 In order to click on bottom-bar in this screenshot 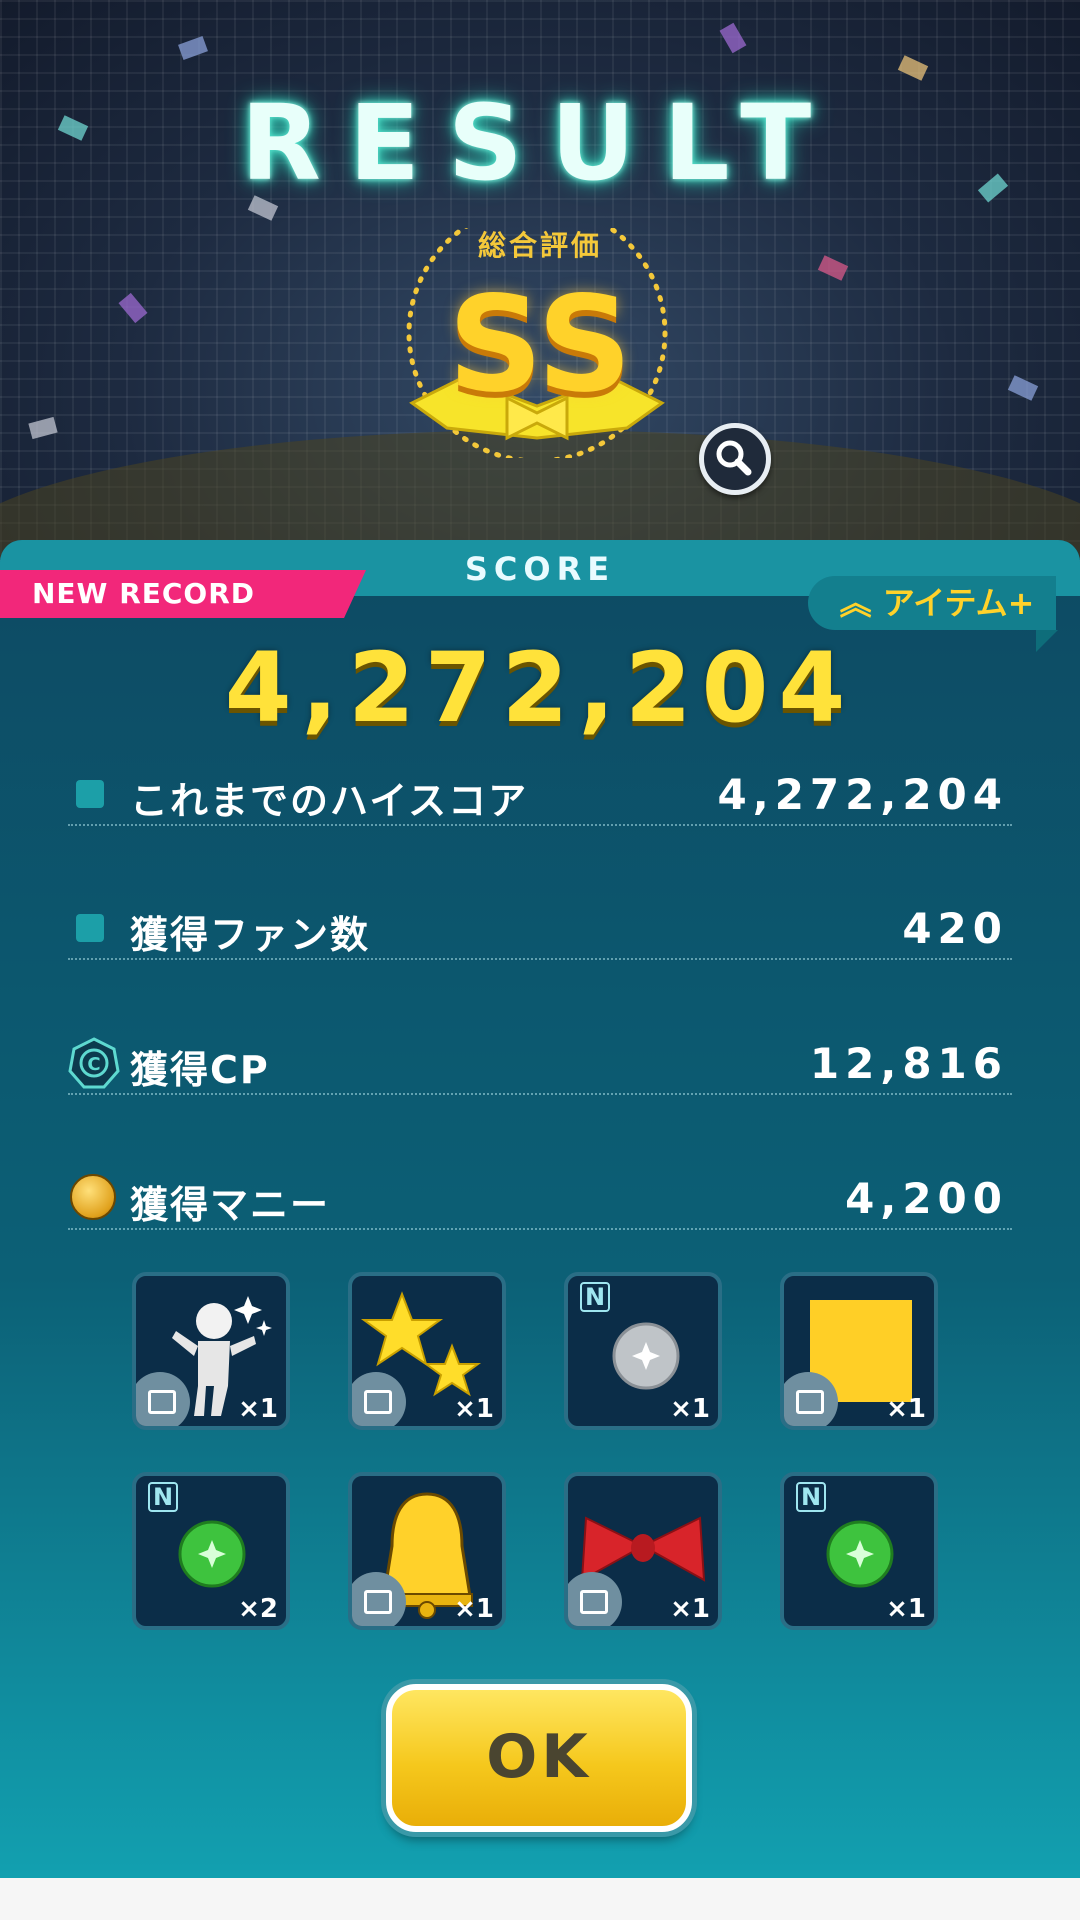, I will do `click(540, 1899)`.